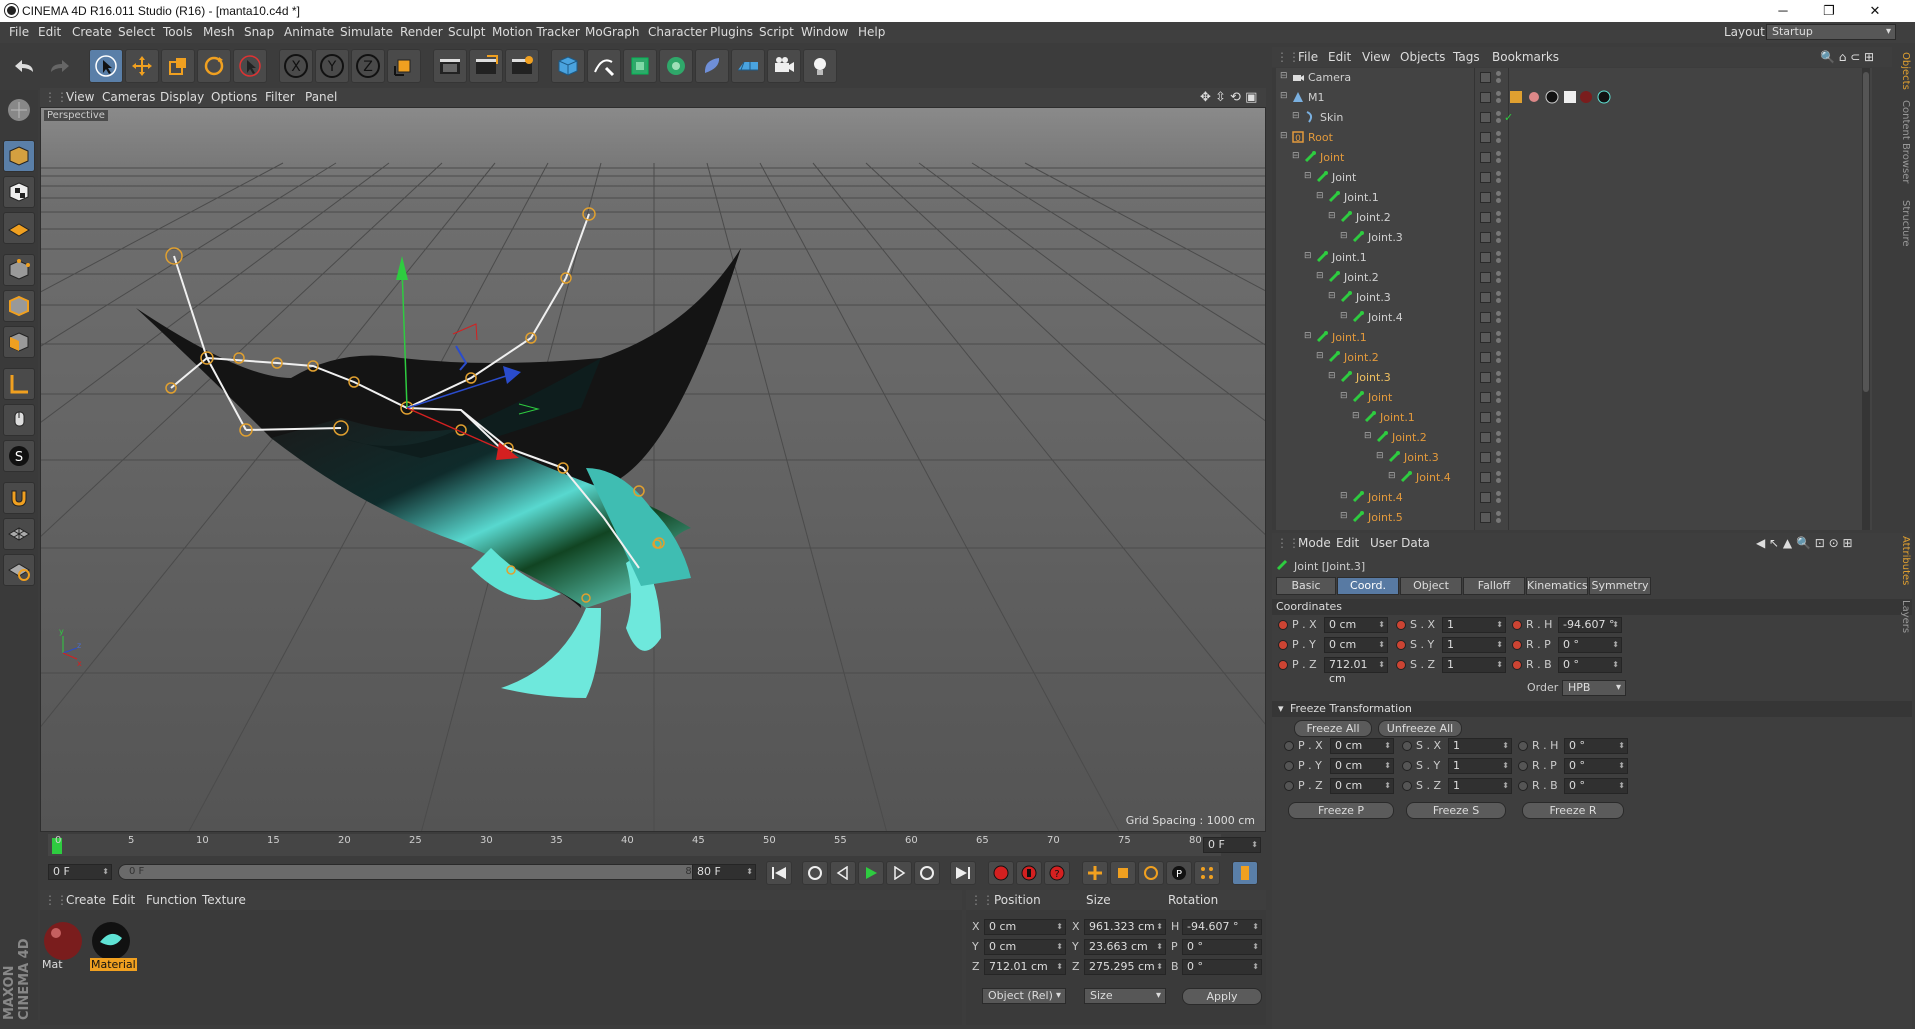 The height and width of the screenshot is (1029, 1915). Describe the element at coordinates (280, 97) in the screenshot. I see `viewport-menu-filter: Filter` at that location.